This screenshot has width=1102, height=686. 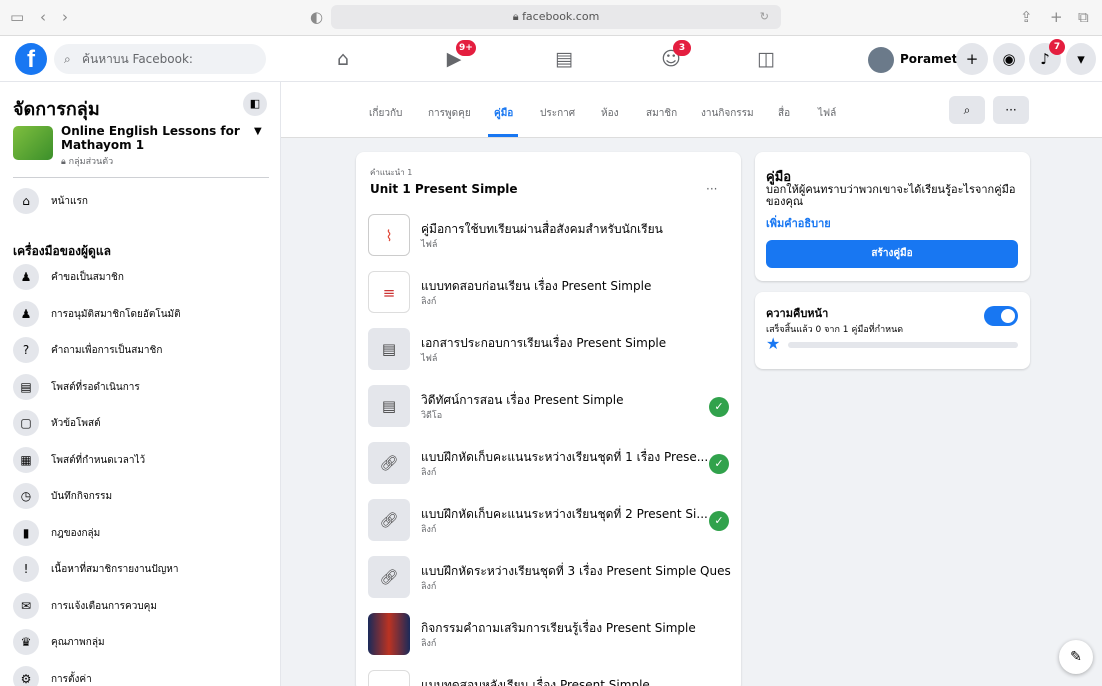 I want to click on watch-badge: 9+, so click(x=466, y=48).